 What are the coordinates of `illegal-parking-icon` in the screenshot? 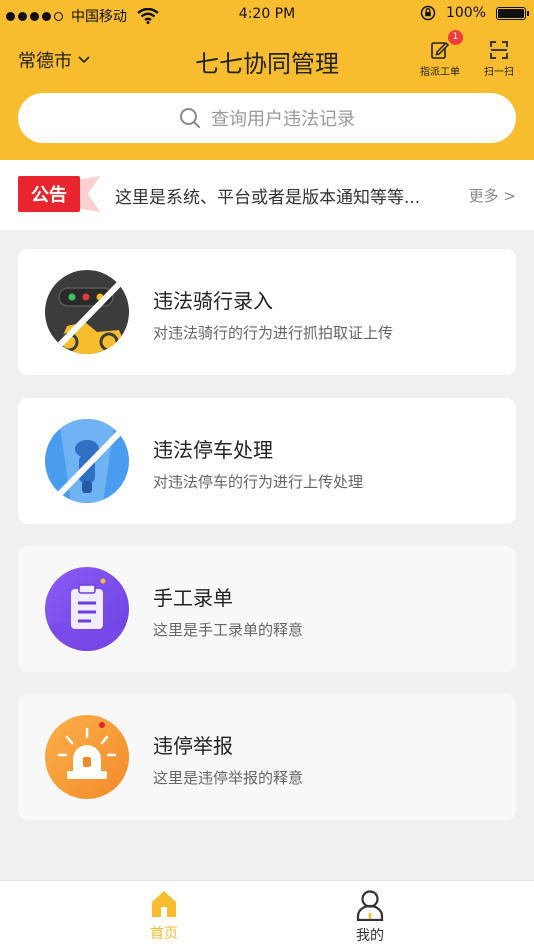 It's located at (87, 461).